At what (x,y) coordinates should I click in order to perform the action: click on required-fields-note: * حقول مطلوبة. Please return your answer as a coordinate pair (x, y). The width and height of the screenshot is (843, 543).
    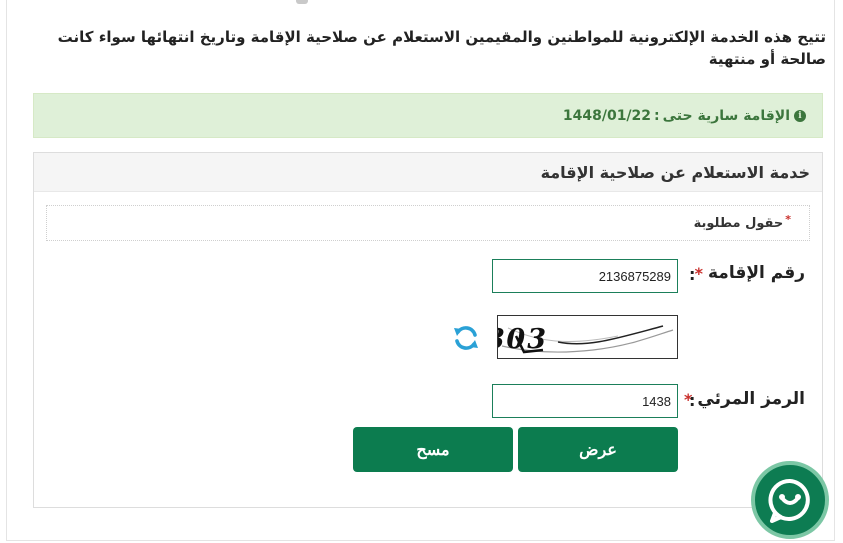
    Looking at the image, I should click on (428, 223).